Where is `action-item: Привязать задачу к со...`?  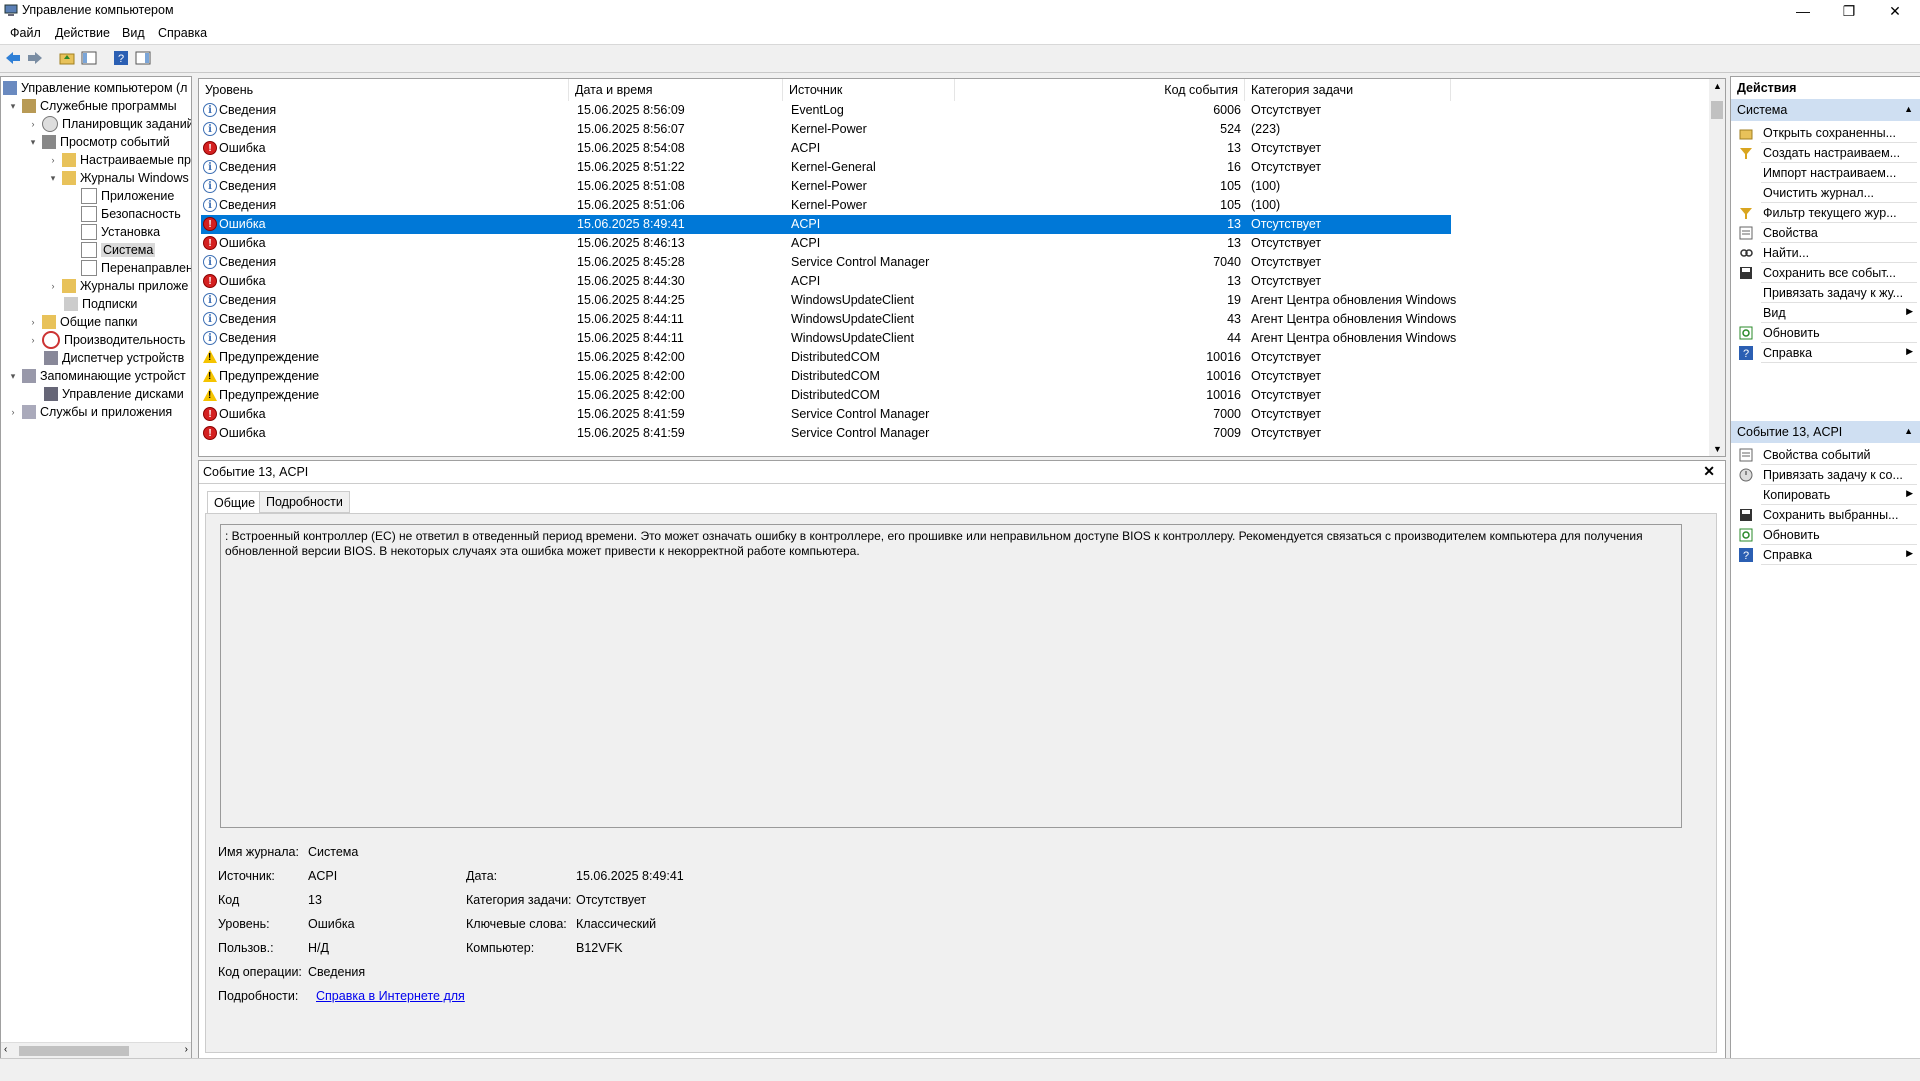
action-item: Привязать задачу к со... is located at coordinates (1825, 475).